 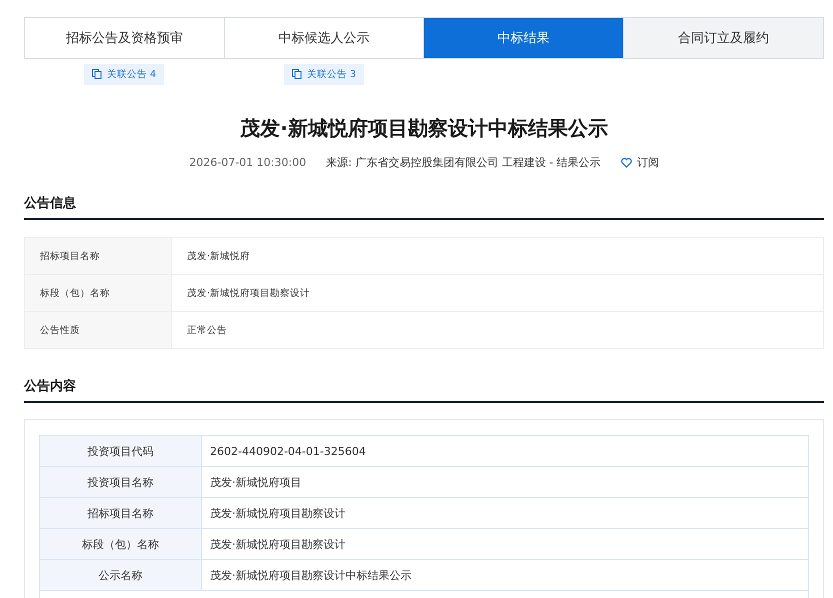 I want to click on notice-title: 茂发·新城悦府项目勘察设计中标结果公示, so click(x=424, y=128).